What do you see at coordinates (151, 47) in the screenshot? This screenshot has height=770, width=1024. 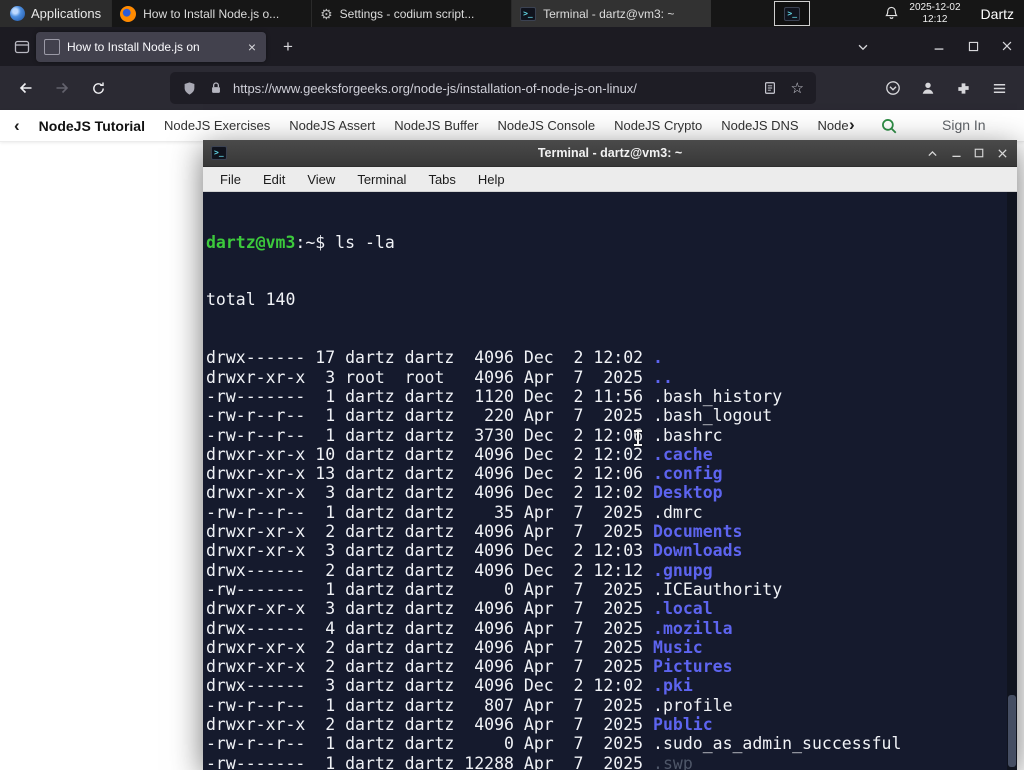 I see `browser-tab: How to Install Node.js on ×` at bounding box center [151, 47].